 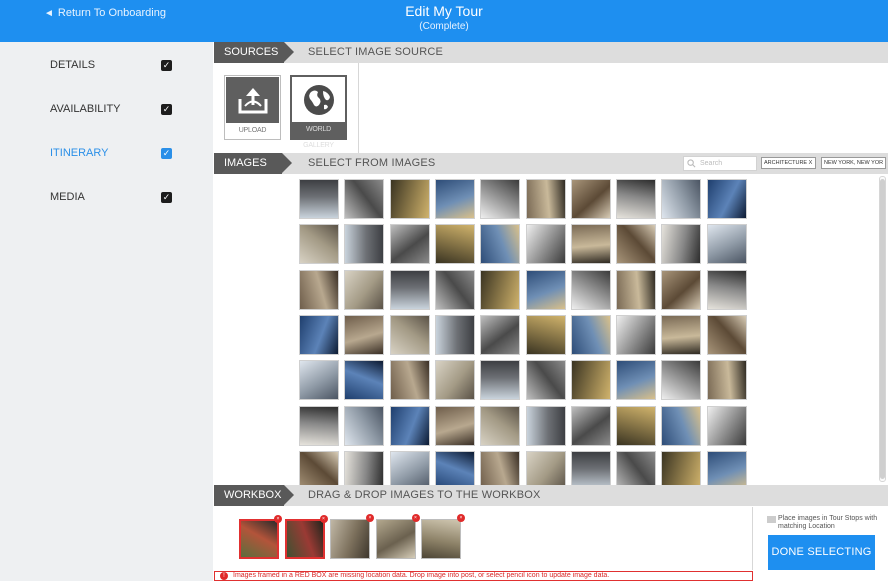 I want to click on match-location-checkbox, so click(x=771, y=519).